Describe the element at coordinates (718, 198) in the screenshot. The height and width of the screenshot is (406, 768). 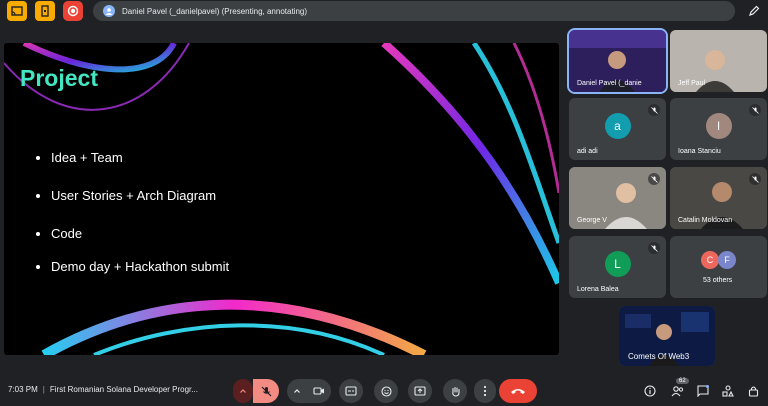
I see `participant-tile: Catalin Moldovan` at that location.